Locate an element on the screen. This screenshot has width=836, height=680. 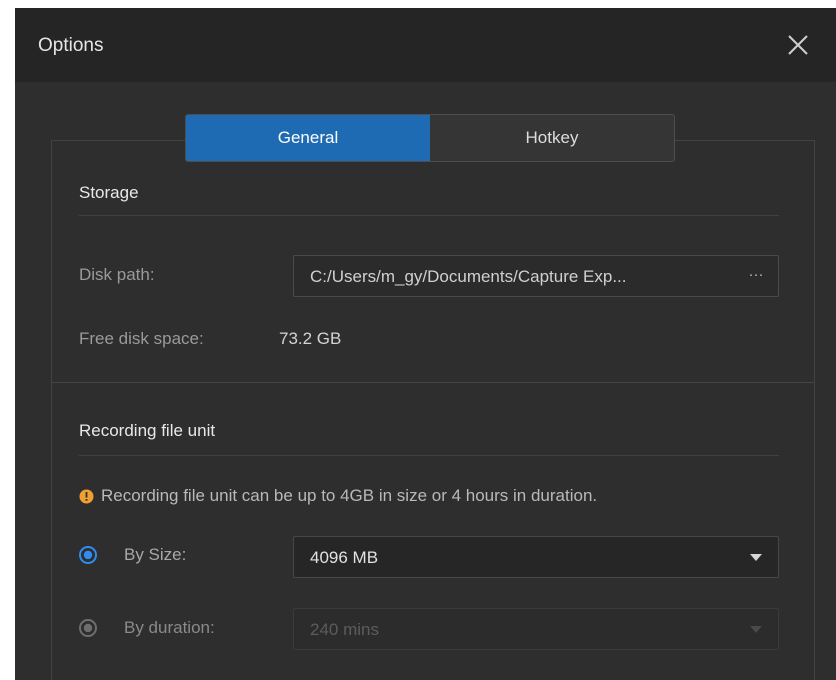
close-button is located at coordinates (798, 45).